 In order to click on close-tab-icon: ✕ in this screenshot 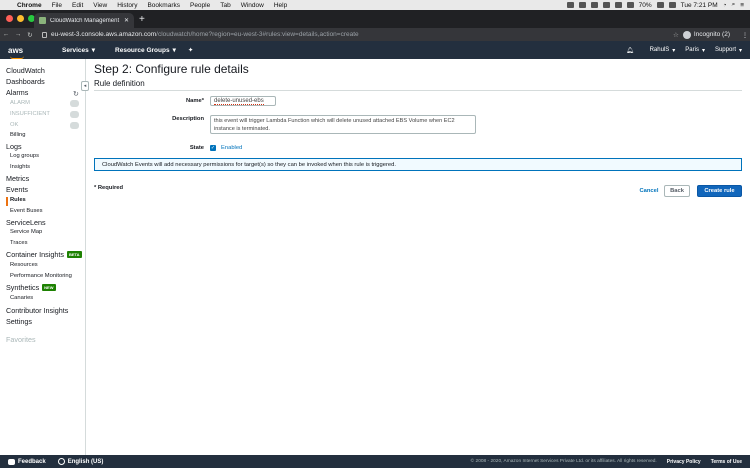, I will do `click(126, 20)`.